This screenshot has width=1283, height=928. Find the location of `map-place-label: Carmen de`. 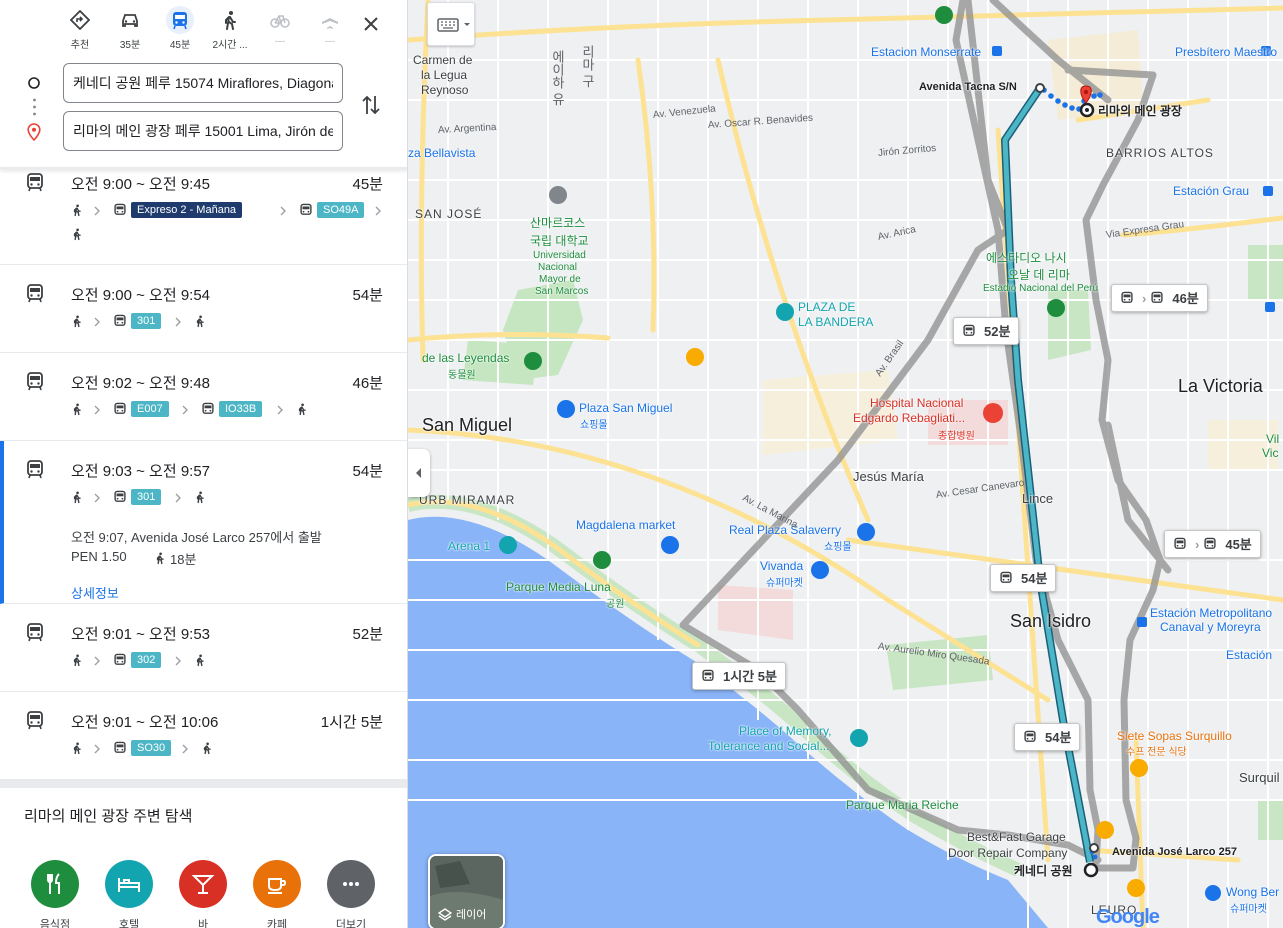

map-place-label: Carmen de is located at coordinates (442, 60).